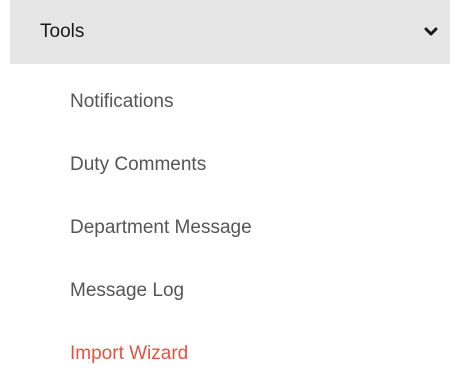  I want to click on chevron-down-icon, so click(431, 32).